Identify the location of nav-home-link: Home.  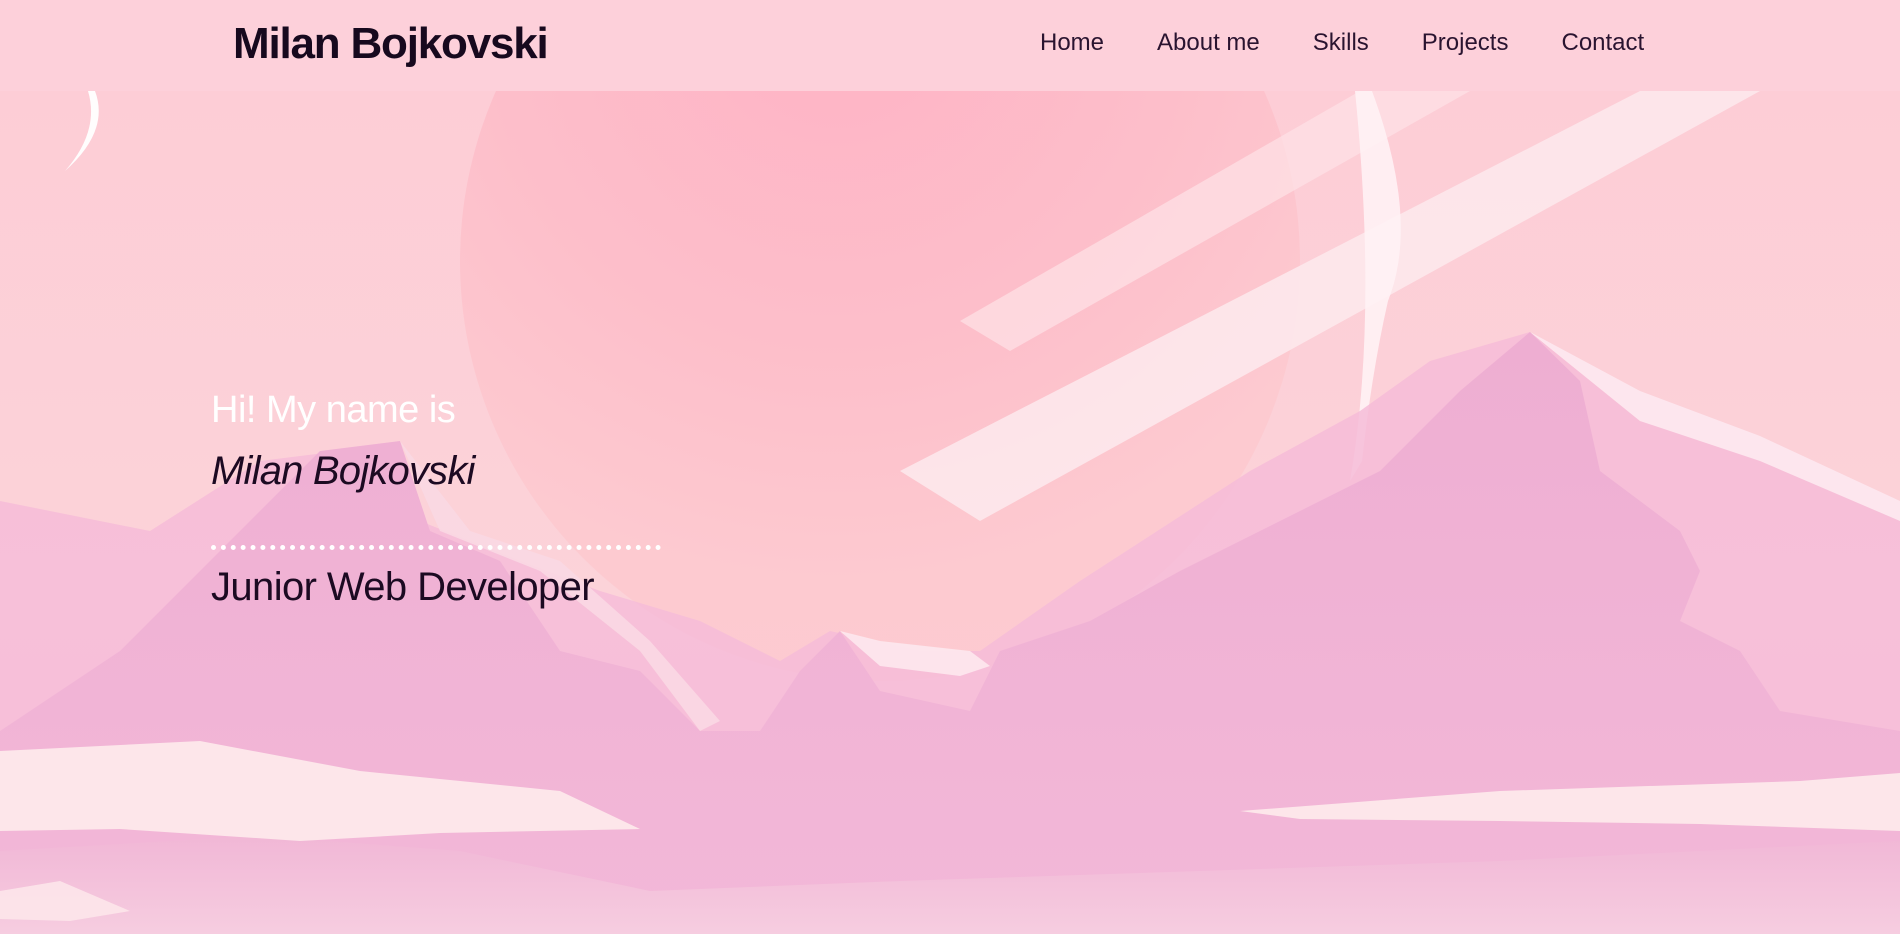
(1072, 43).